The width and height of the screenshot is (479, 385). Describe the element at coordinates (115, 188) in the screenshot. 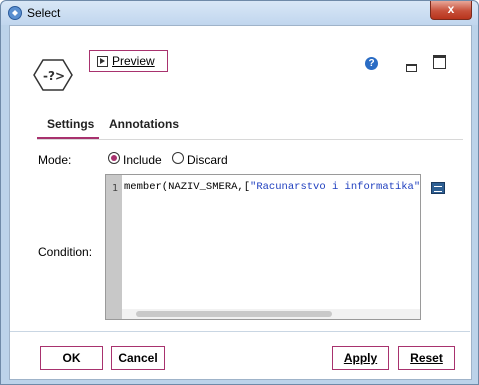

I see `line-number: 1` at that location.